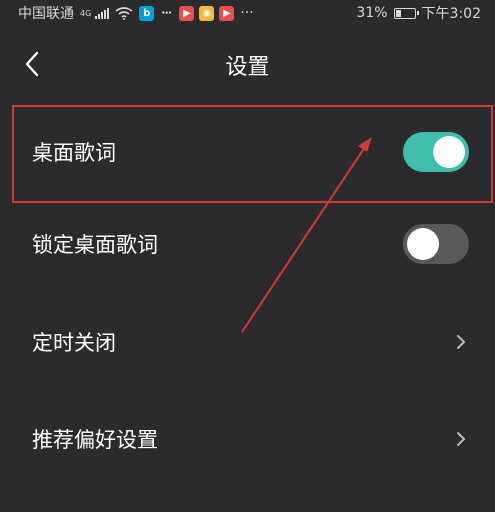 Image resolution: width=495 pixels, height=512 pixels. Describe the element at coordinates (46, 14) in the screenshot. I see `carrier-name: 中国联通` at that location.